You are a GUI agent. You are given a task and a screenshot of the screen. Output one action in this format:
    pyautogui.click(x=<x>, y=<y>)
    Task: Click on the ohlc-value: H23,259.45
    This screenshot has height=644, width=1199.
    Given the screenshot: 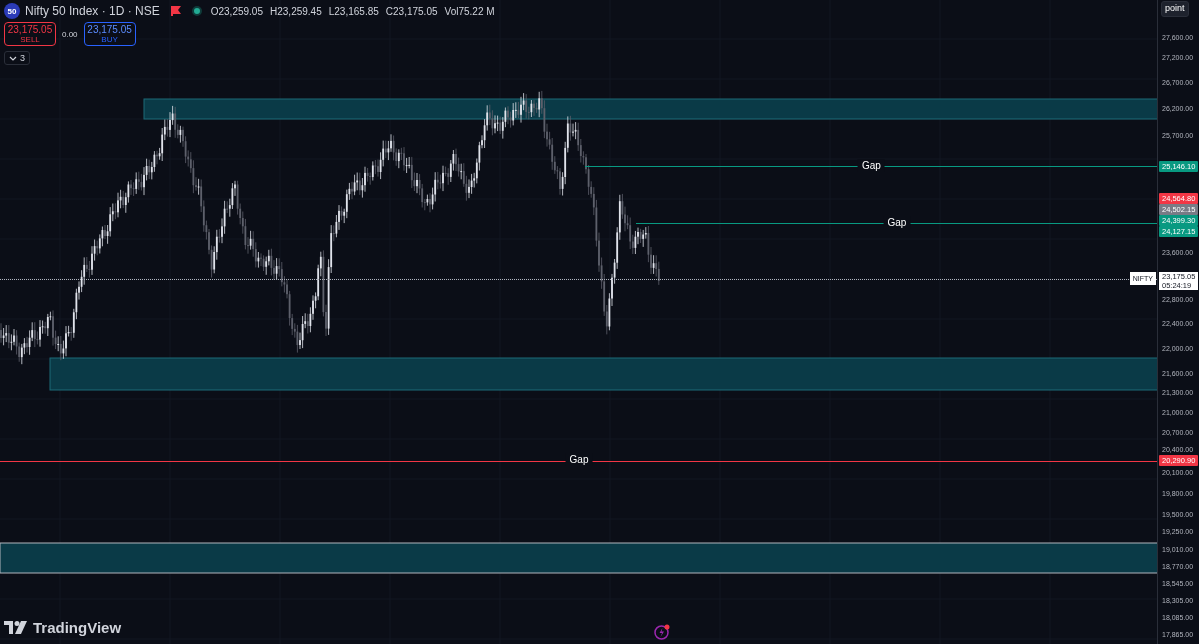 What is the action you would take?
    pyautogui.click(x=296, y=11)
    